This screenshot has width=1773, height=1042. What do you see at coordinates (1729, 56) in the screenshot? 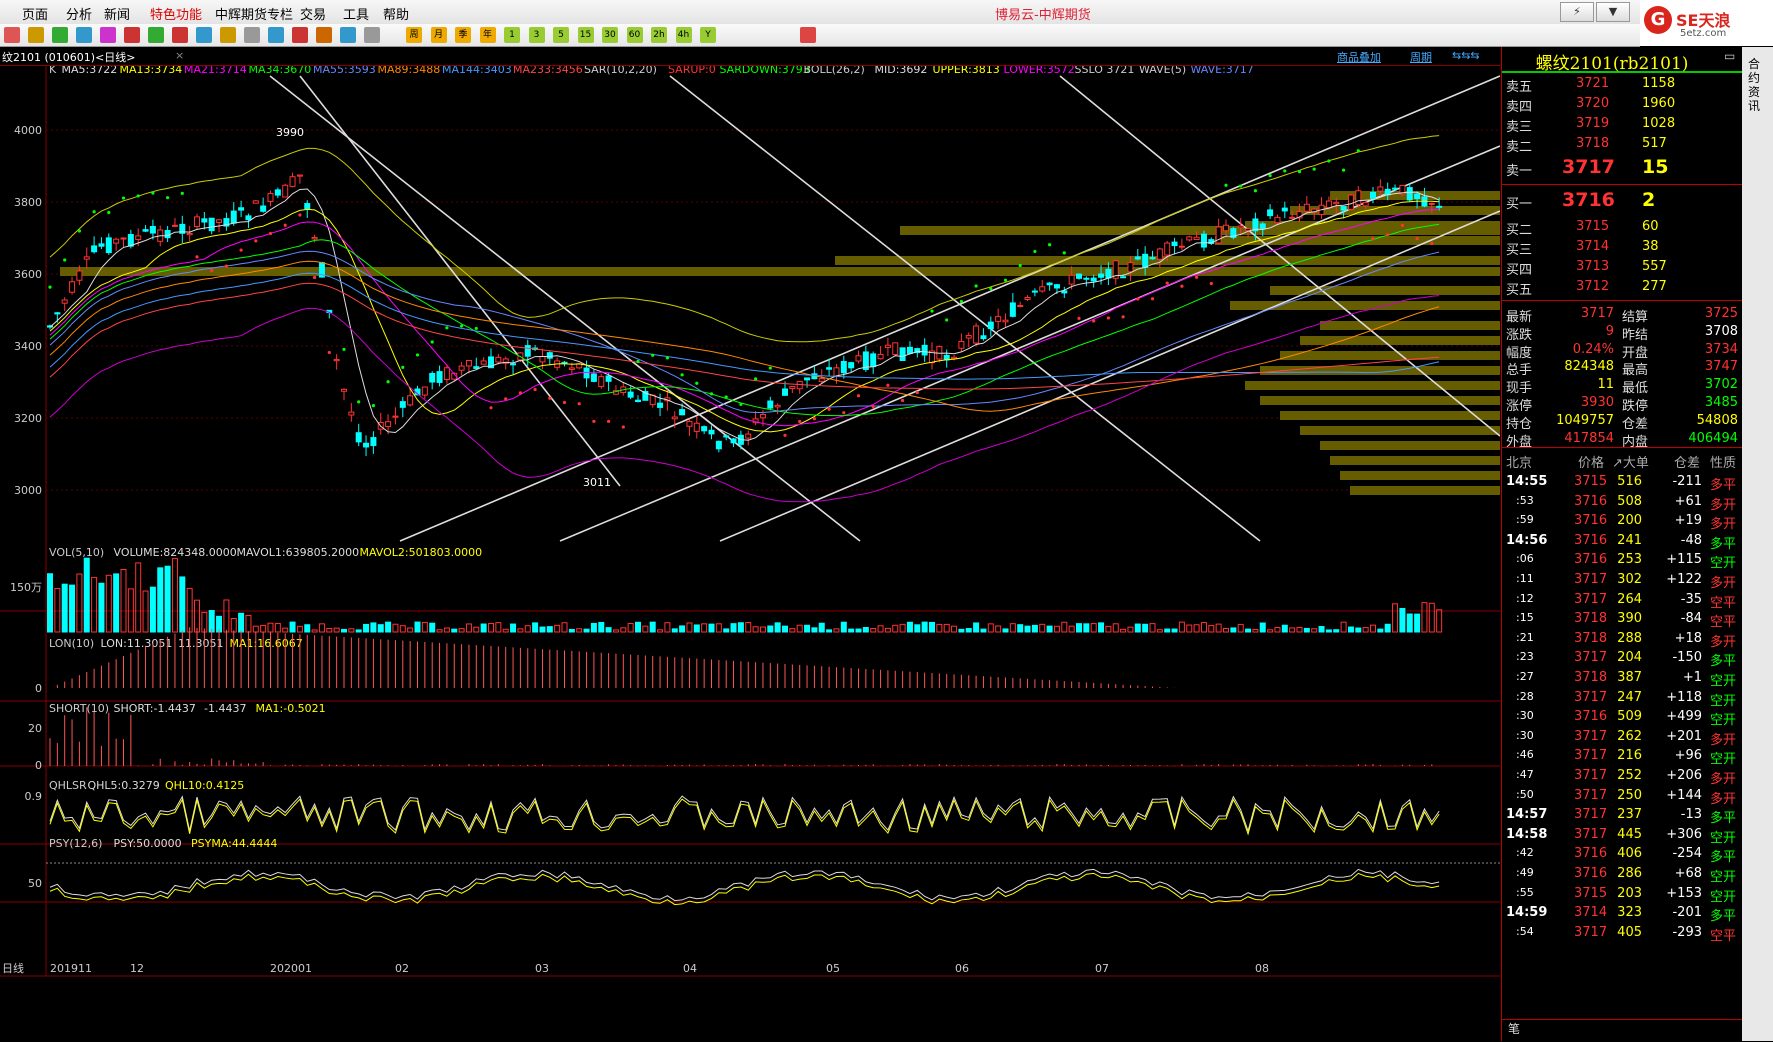
I see `panel-toggle-icon: ▭` at bounding box center [1729, 56].